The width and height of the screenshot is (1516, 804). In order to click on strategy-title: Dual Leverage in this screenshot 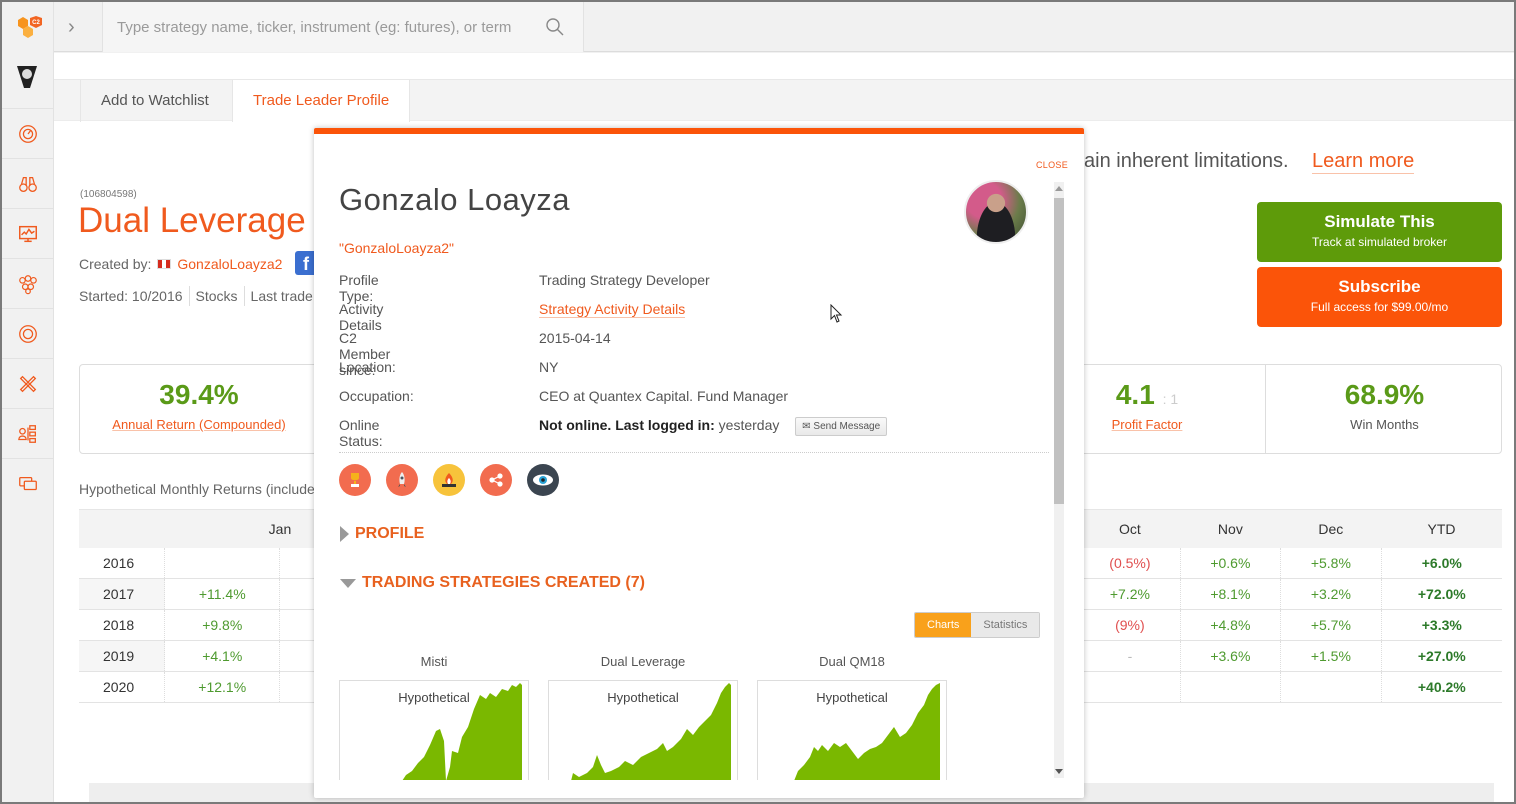, I will do `click(192, 220)`.